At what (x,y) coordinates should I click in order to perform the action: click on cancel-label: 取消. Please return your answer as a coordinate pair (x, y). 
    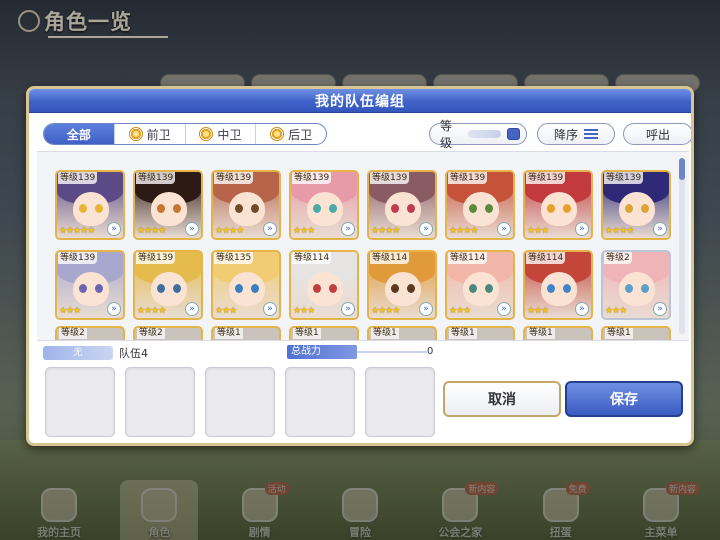
    Looking at the image, I should click on (502, 400).